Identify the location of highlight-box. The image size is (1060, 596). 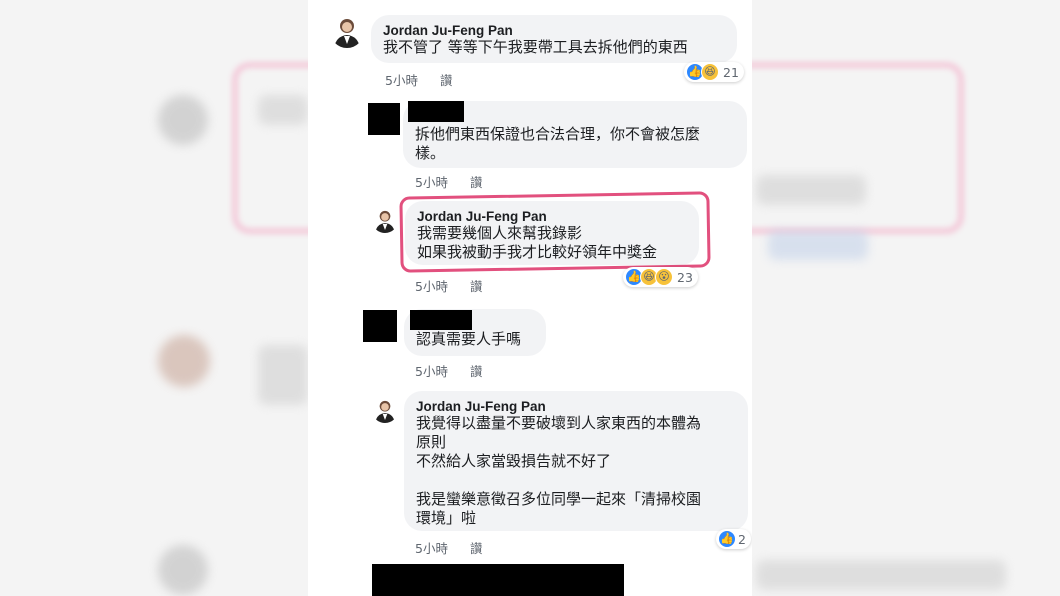
(555, 232).